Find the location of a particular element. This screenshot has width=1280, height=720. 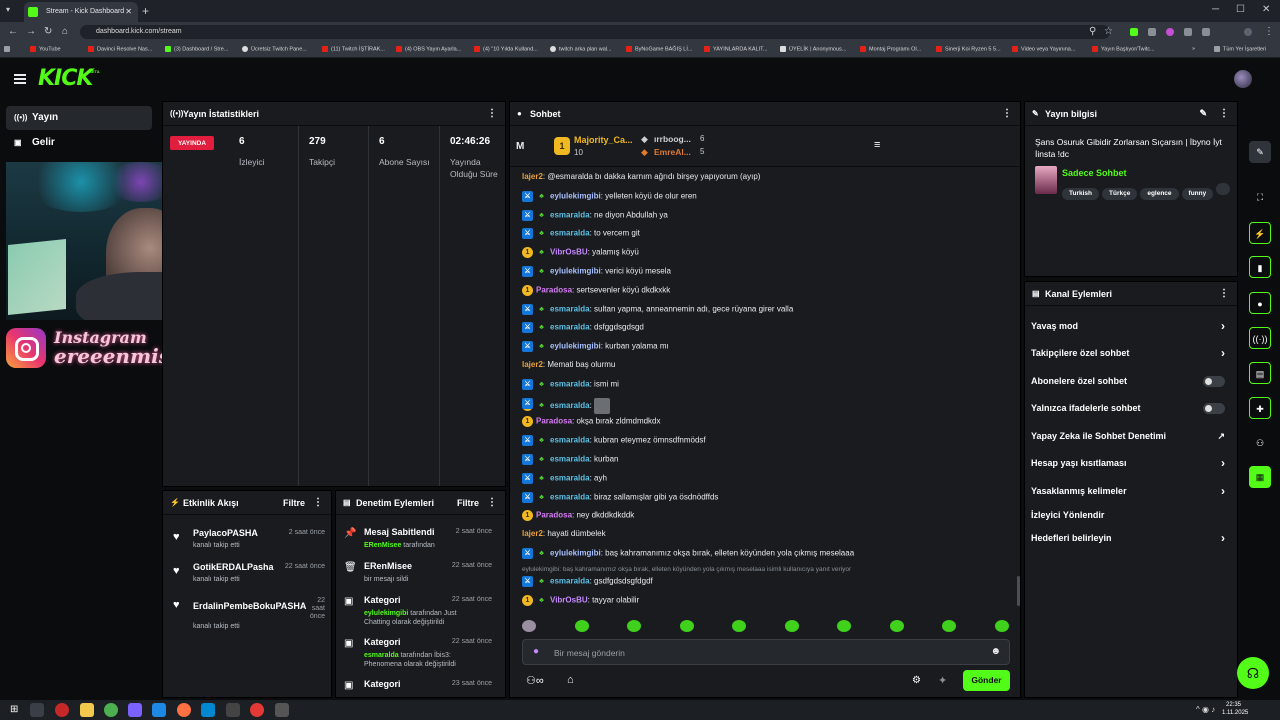

action-banned-words: Yasaklanmış kelimeler › is located at coordinates (1131, 495).